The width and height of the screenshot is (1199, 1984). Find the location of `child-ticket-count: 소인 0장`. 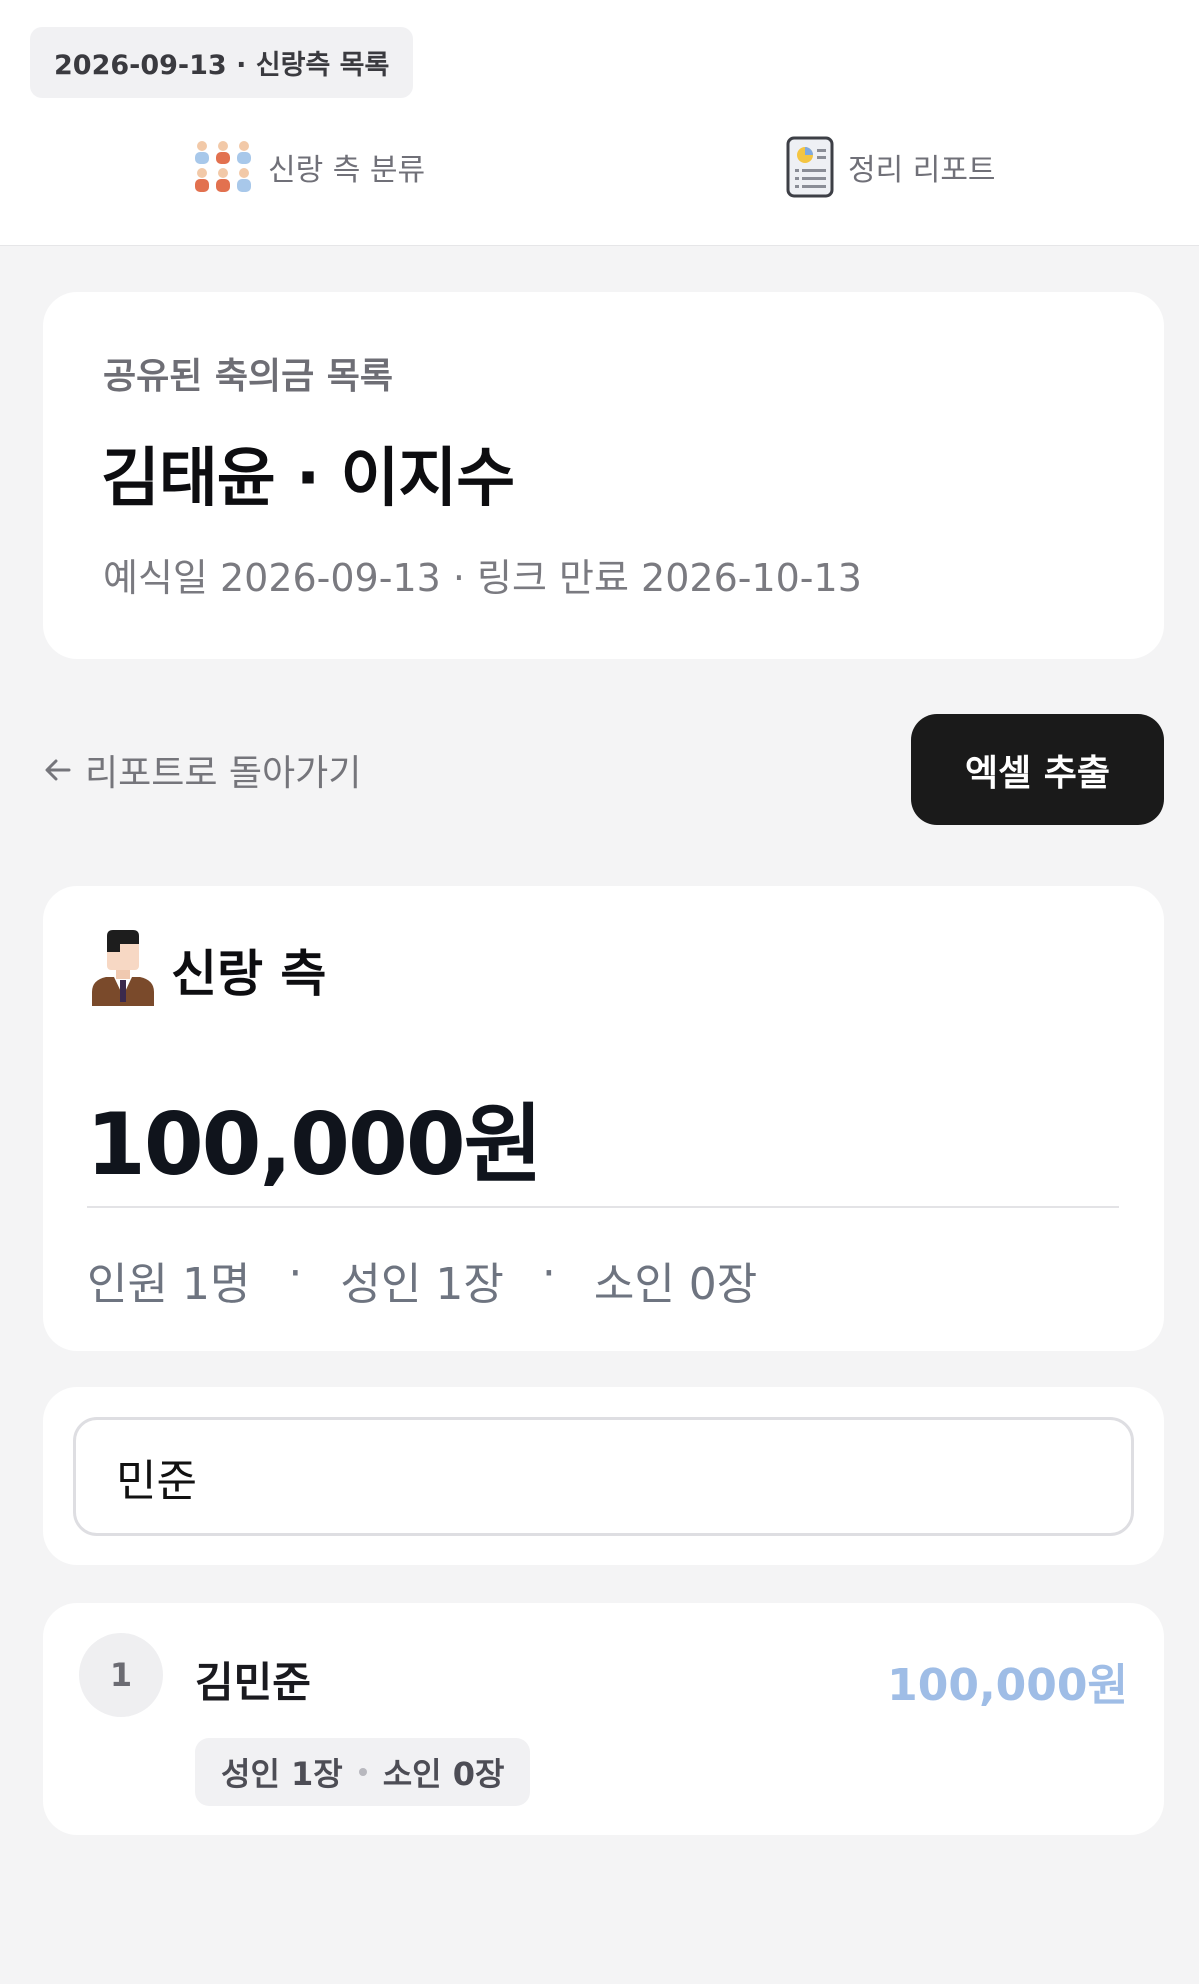

child-ticket-count: 소인 0장 is located at coordinates (675, 1284).